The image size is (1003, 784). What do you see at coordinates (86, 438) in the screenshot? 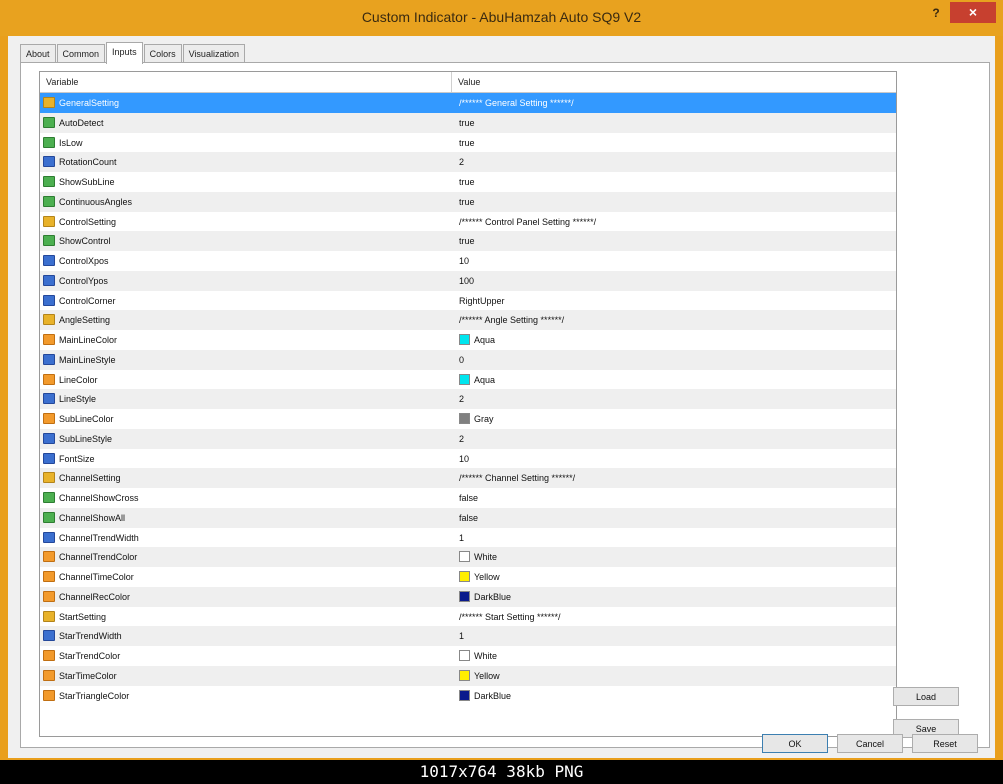
I see `variable-name: SubLineStyle` at bounding box center [86, 438].